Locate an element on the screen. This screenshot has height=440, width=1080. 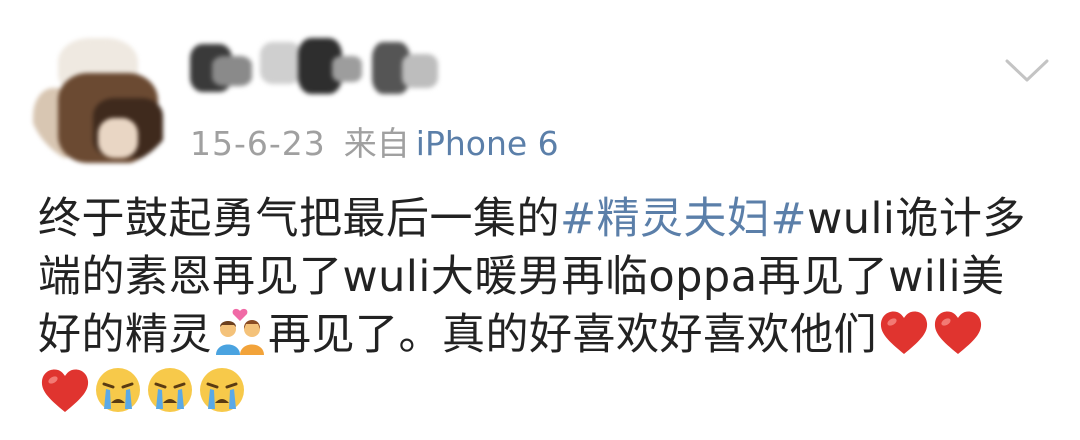
source-label: 来自 is located at coordinates (376, 143).